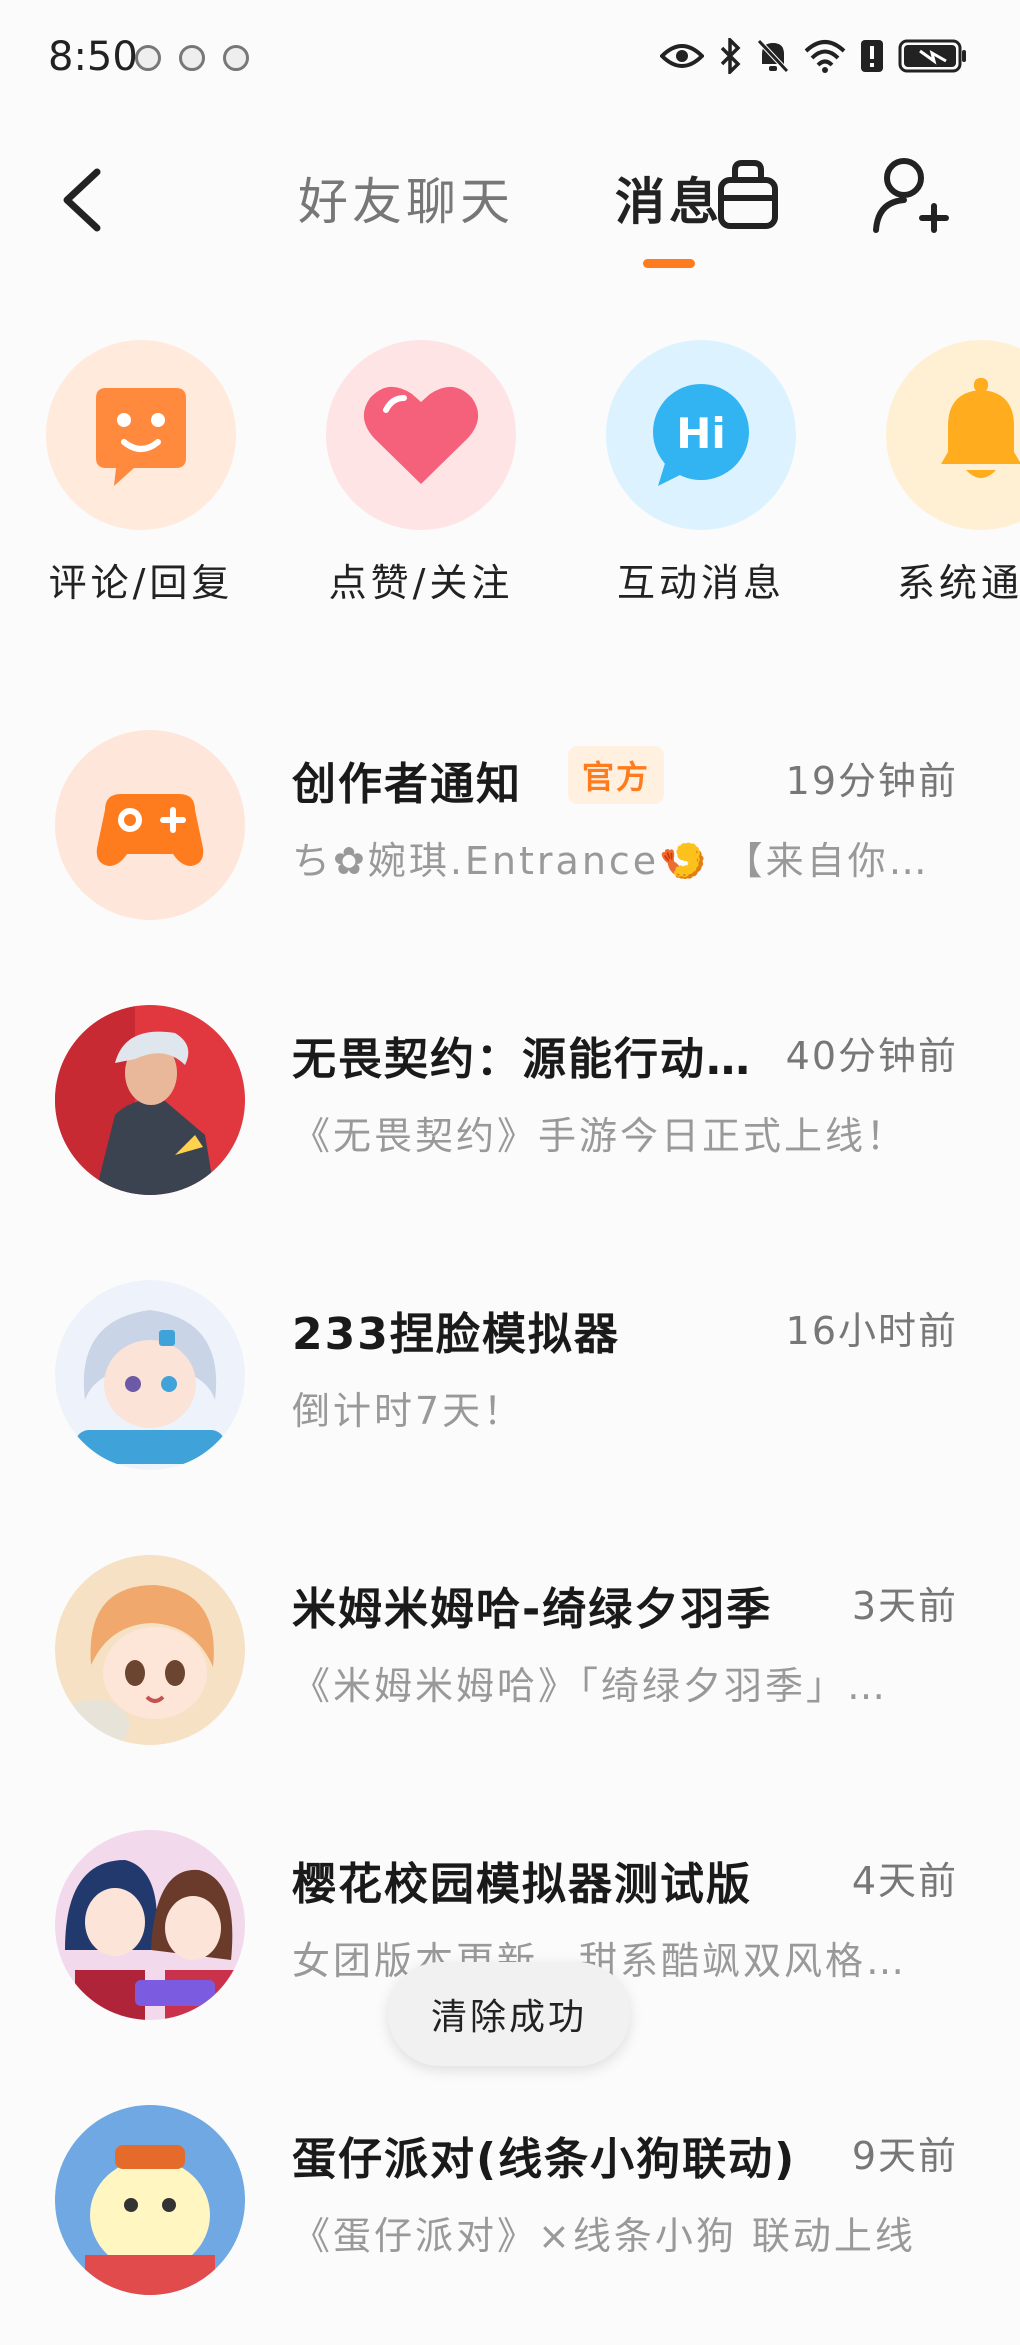 The height and width of the screenshot is (2345, 1020). What do you see at coordinates (872, 56) in the screenshot?
I see `sim-alert-icon` at bounding box center [872, 56].